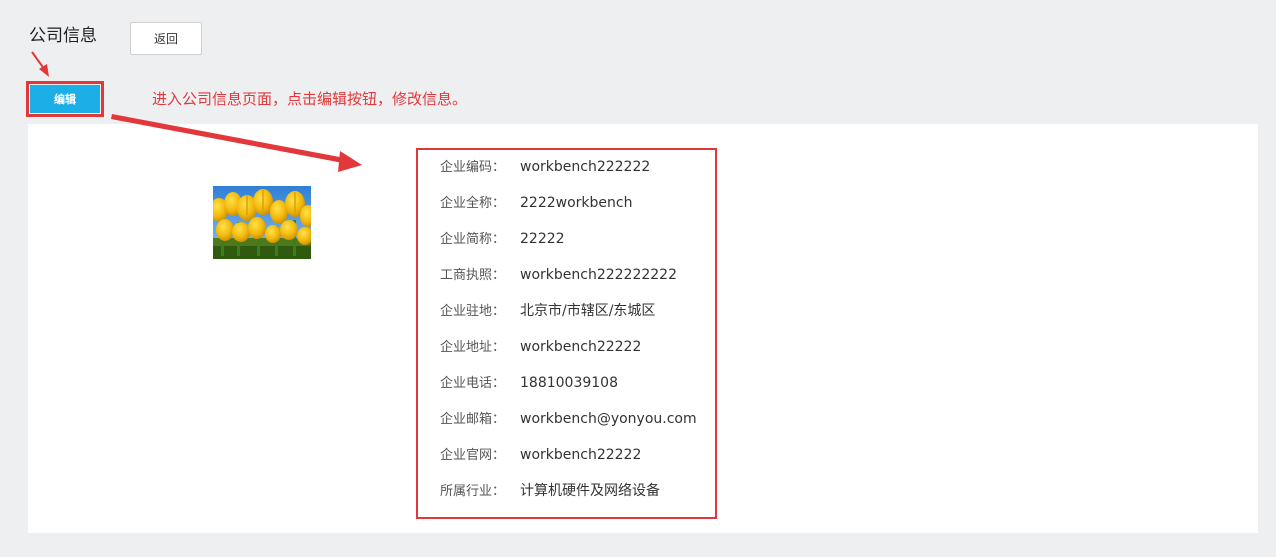  Describe the element at coordinates (473, 167) in the screenshot. I see `field-label: 企业编码：` at that location.